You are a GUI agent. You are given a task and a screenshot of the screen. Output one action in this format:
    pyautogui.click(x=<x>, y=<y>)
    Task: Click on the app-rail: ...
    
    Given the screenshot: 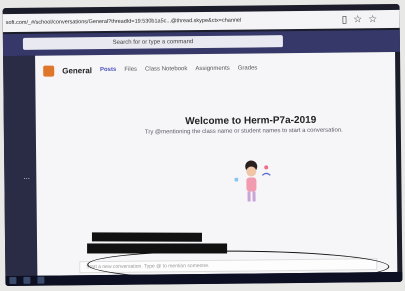 What is the action you would take?
    pyautogui.click(x=20, y=166)
    